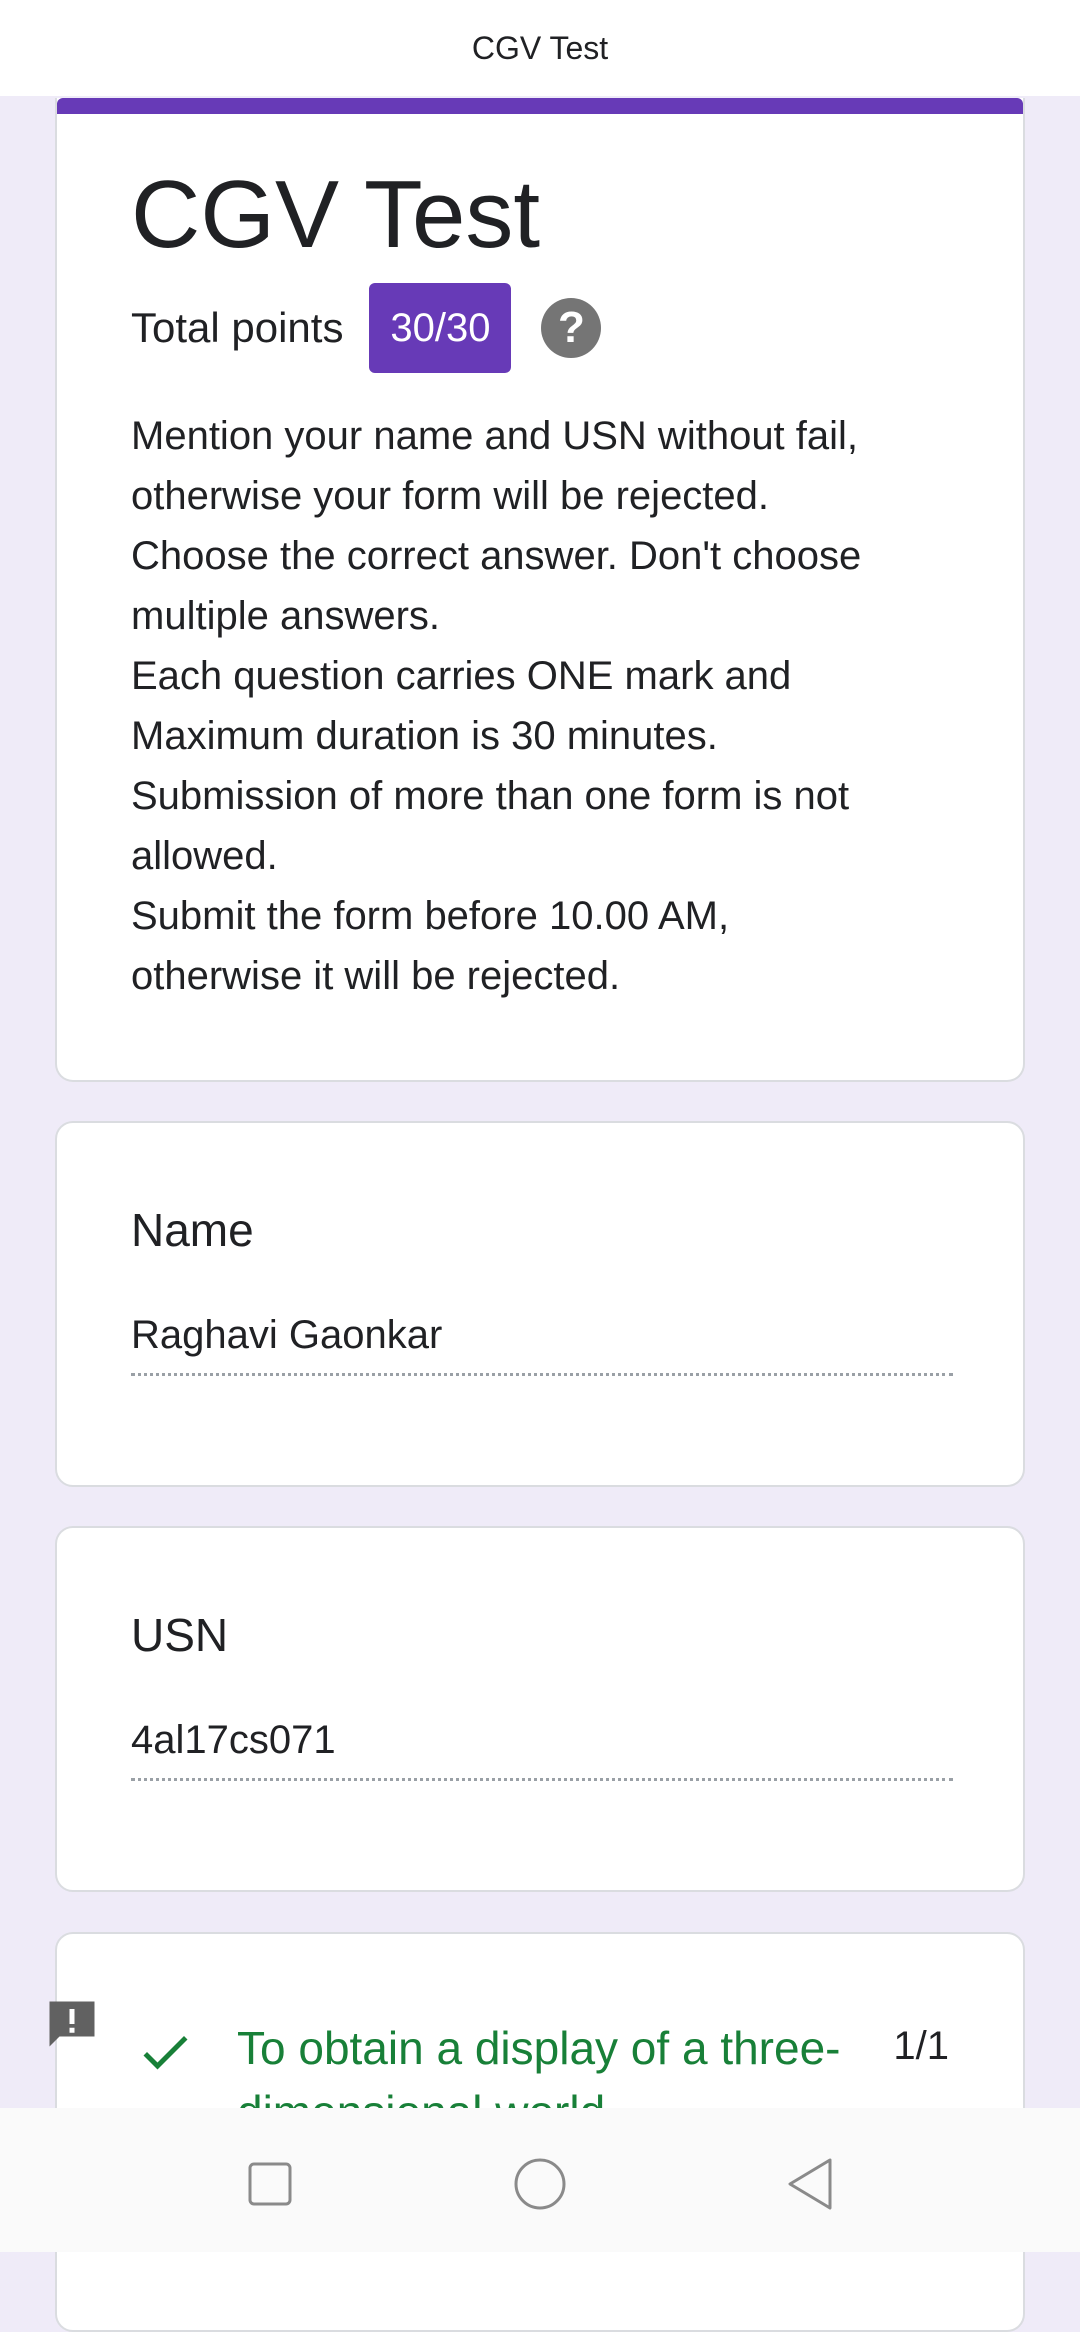 The image size is (1080, 2332). I want to click on system-navigation-bar, so click(540, 2180).